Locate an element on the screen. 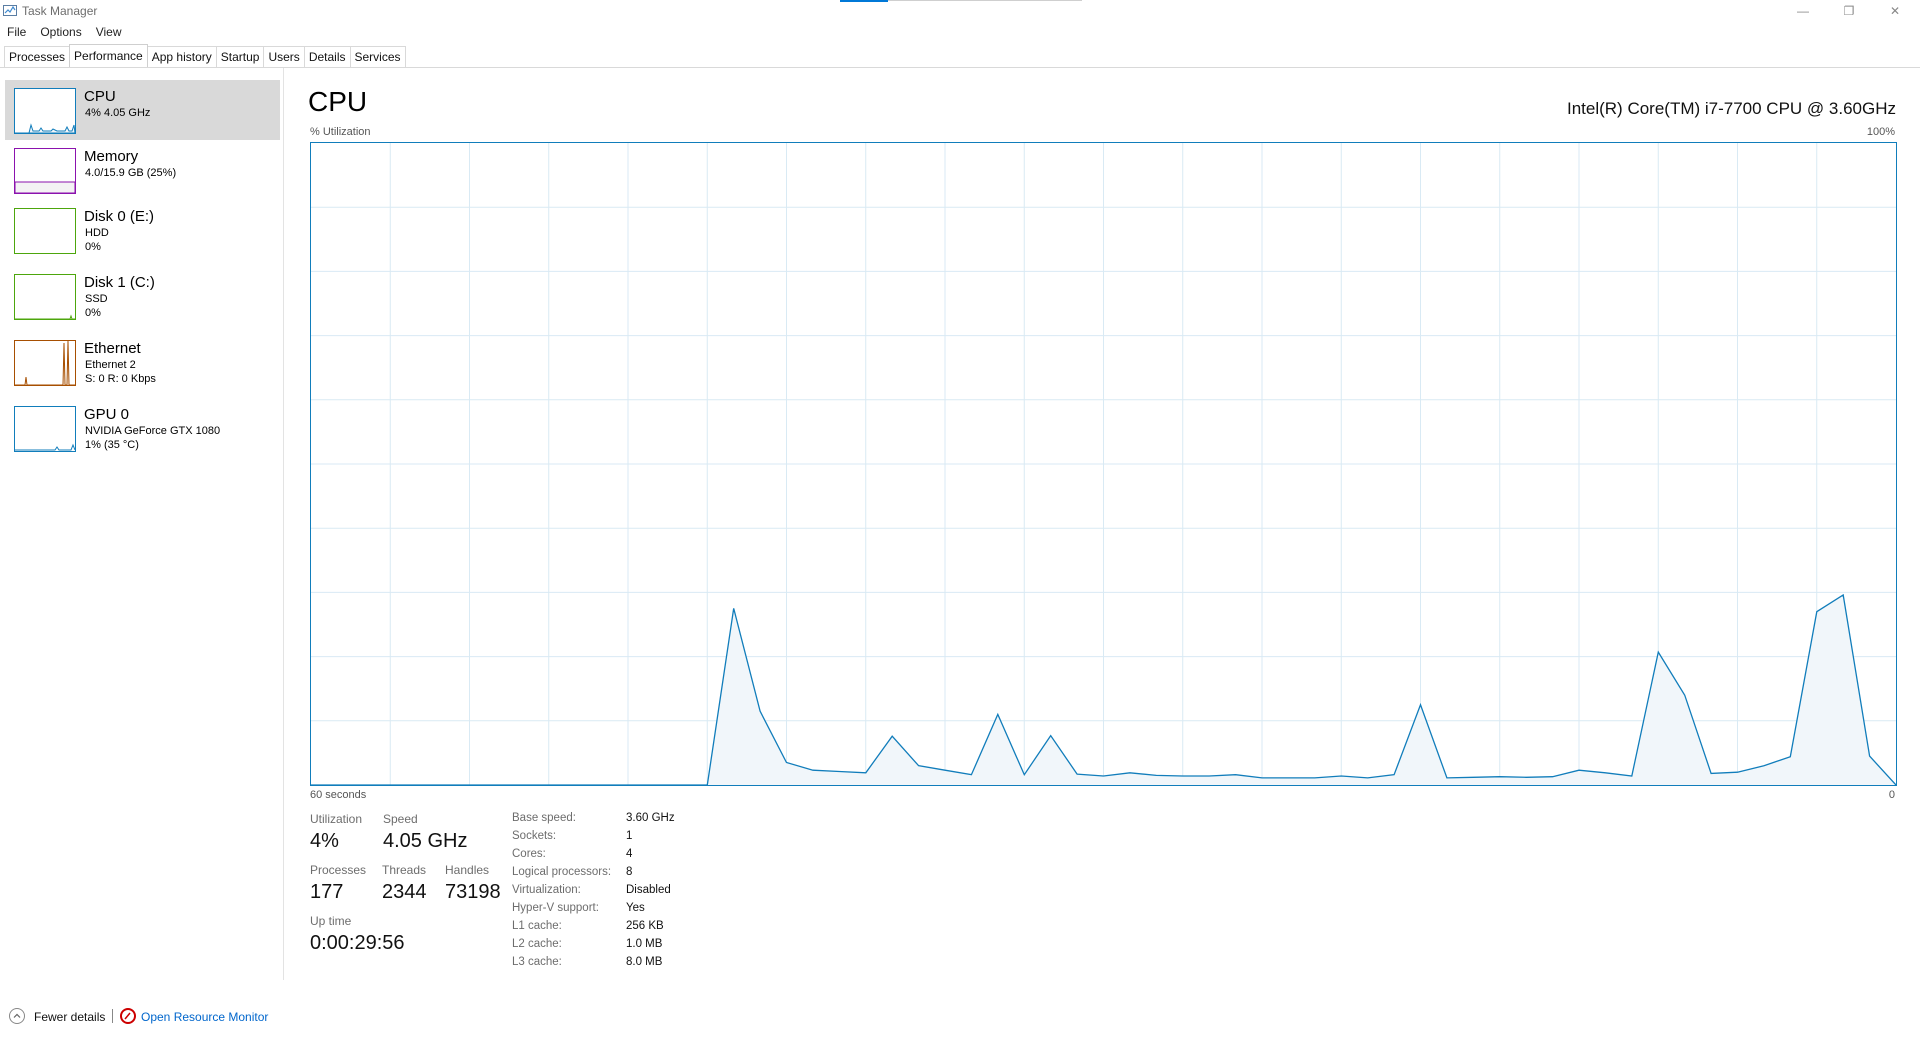 This screenshot has width=1920, height=1039. processes-label: Processes is located at coordinates (338, 870).